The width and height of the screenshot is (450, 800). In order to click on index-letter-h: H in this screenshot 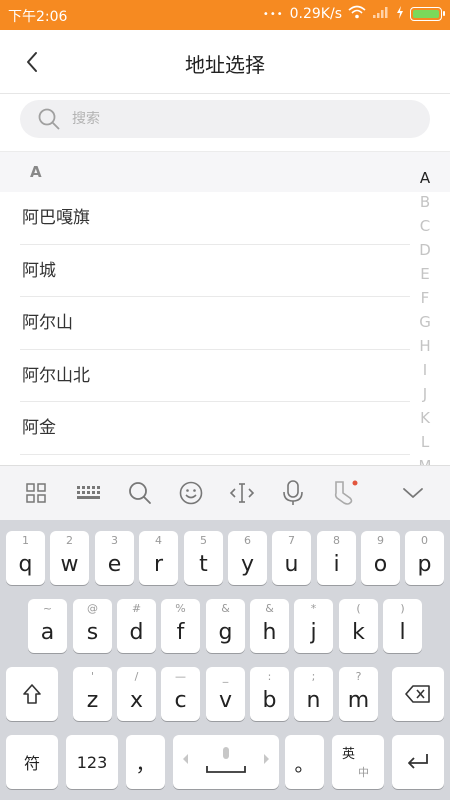, I will do `click(425, 346)`.